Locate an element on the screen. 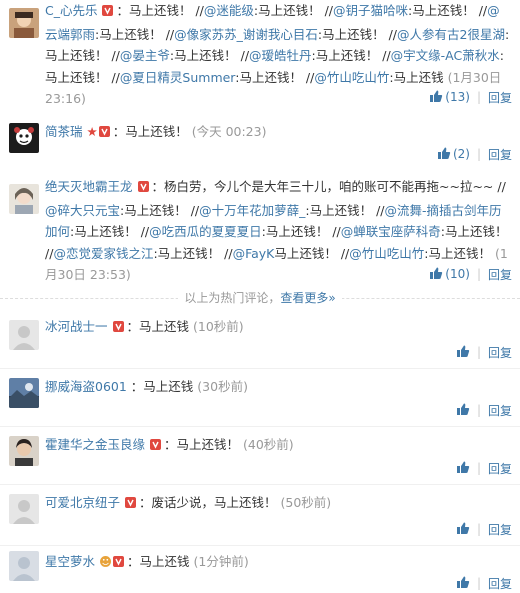 The width and height of the screenshot is (520, 593). like-button: (10) is located at coordinates (449, 274).